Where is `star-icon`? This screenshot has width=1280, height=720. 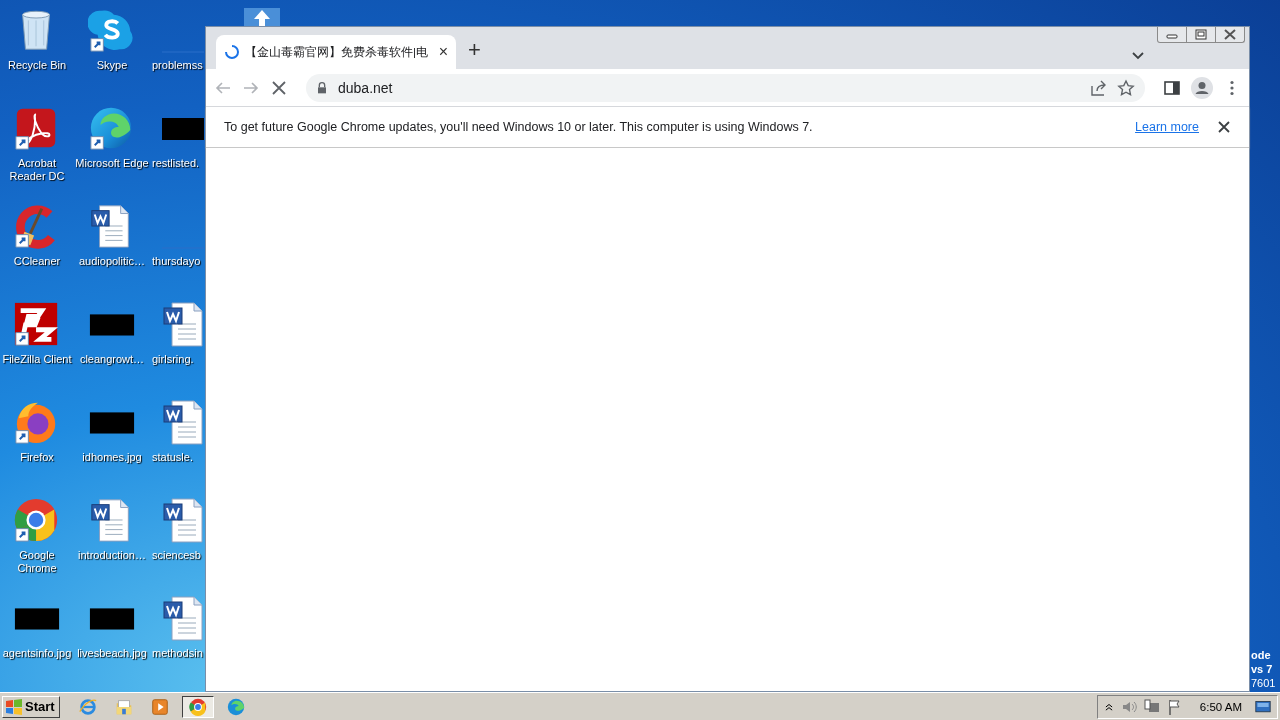
star-icon is located at coordinates (1126, 87).